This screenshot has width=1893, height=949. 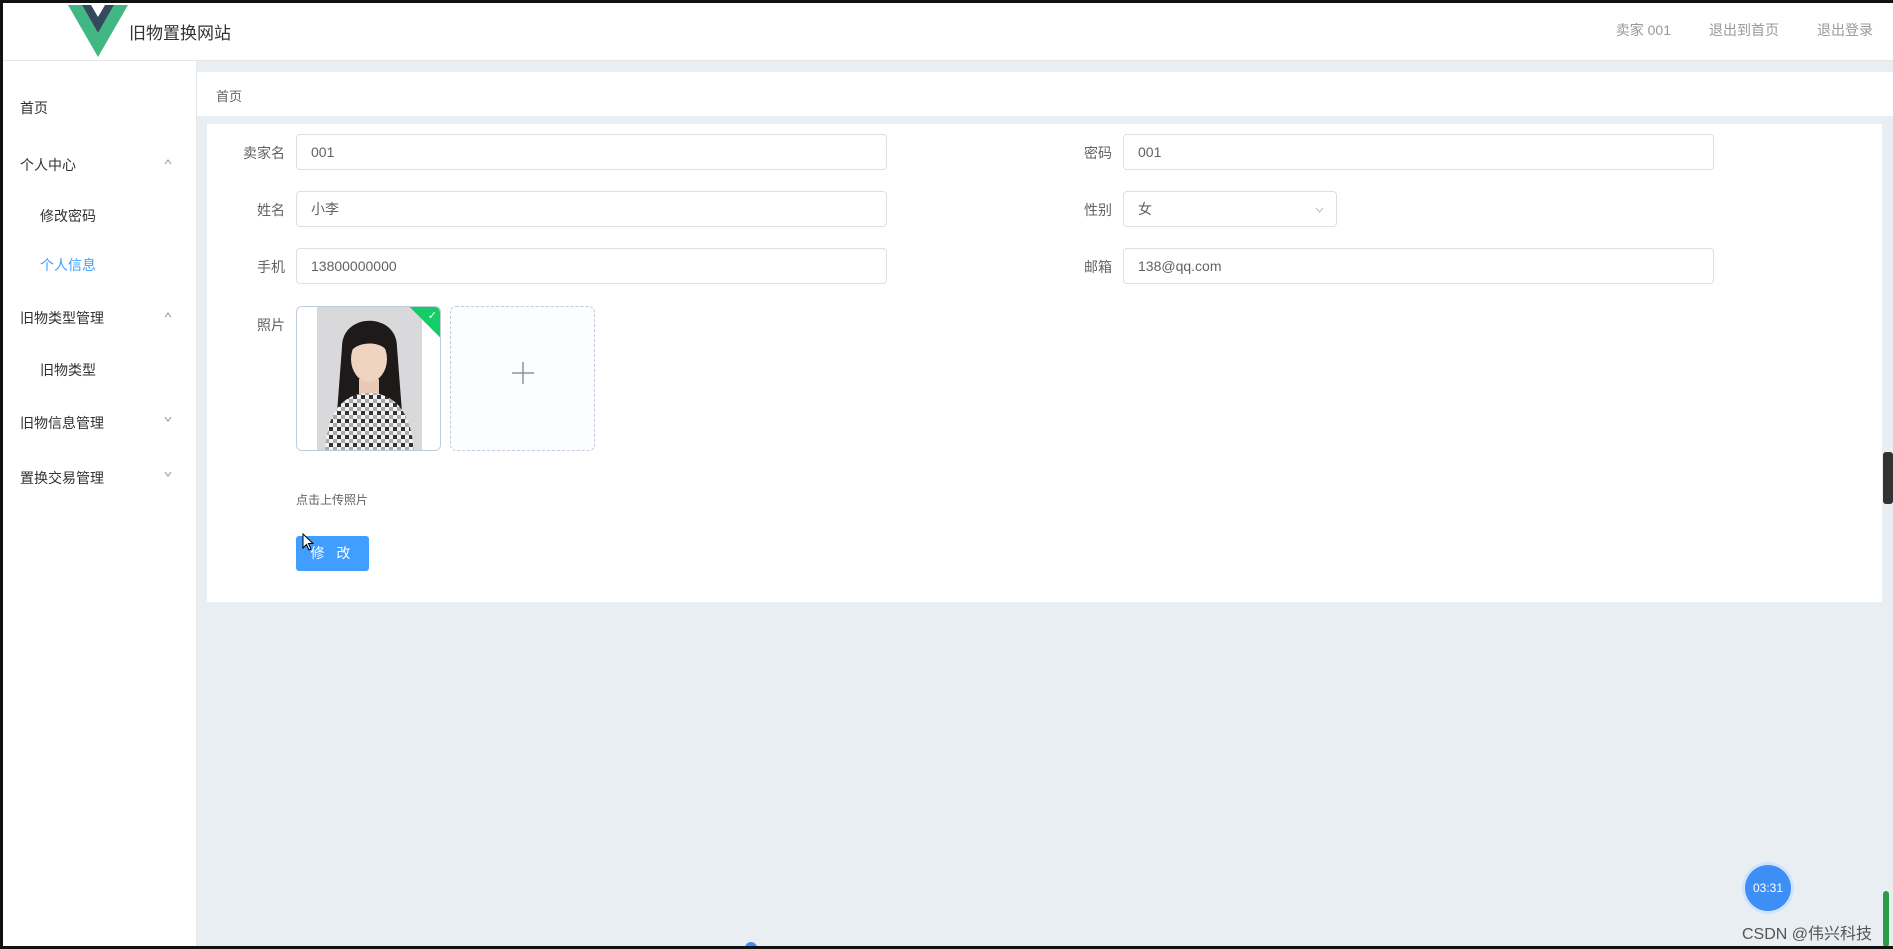 What do you see at coordinates (1230, 209) in the screenshot?
I see `gender-select: 女` at bounding box center [1230, 209].